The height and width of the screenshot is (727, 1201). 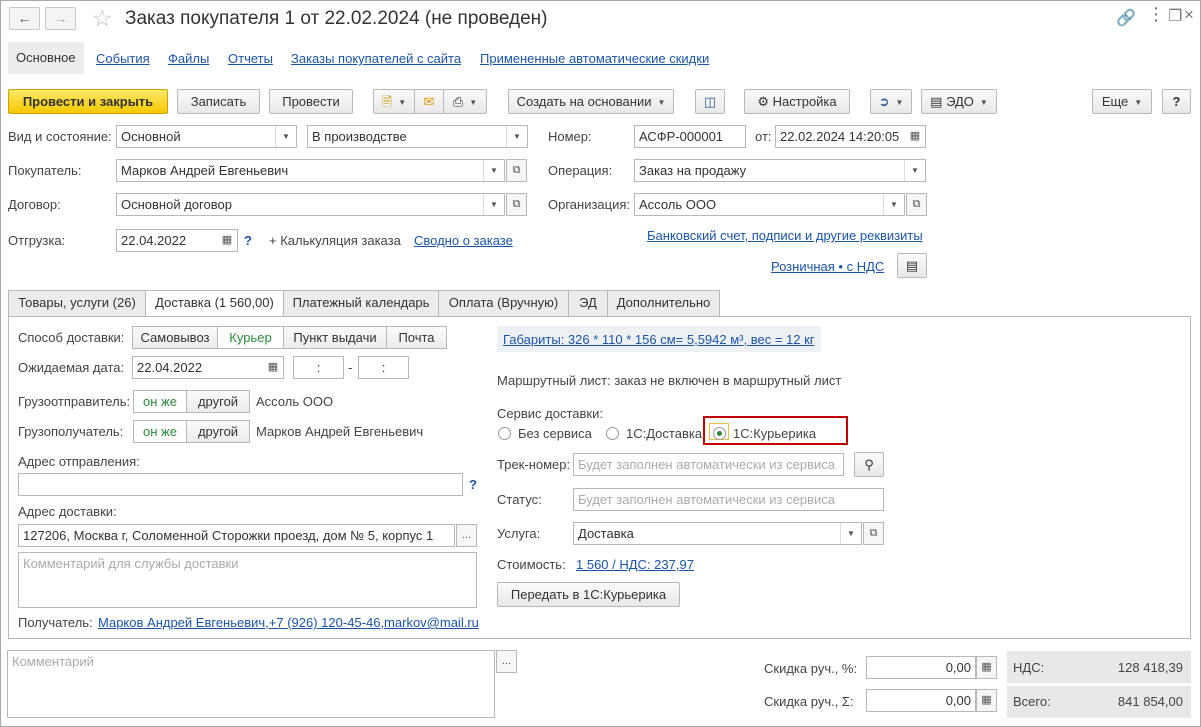 What do you see at coordinates (250, 337) in the screenshot?
I see `method-courier: Курьер` at bounding box center [250, 337].